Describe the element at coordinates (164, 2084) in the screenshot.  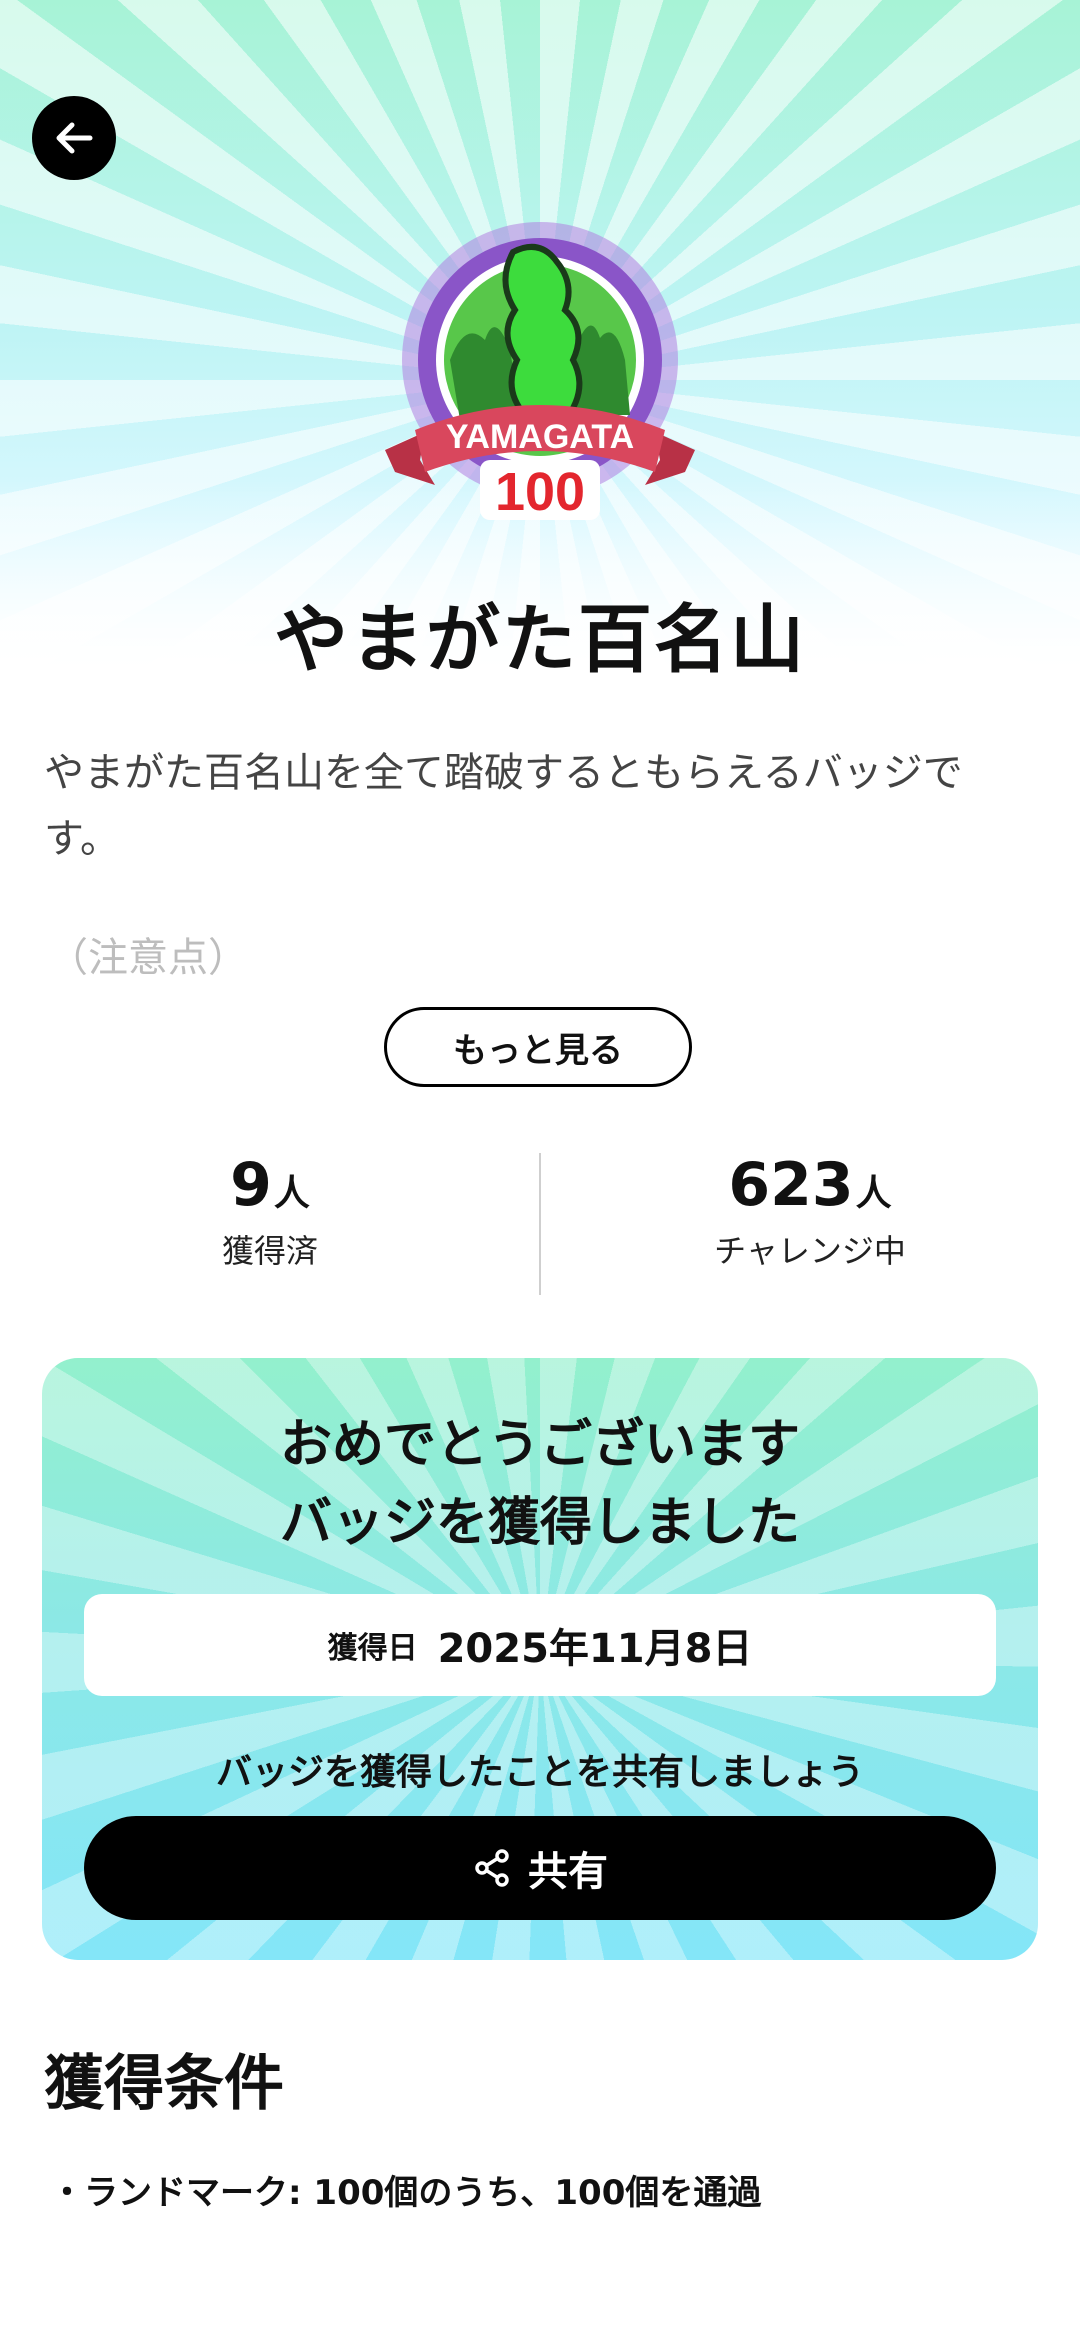
I see `conditions-title: 獲得条件` at that location.